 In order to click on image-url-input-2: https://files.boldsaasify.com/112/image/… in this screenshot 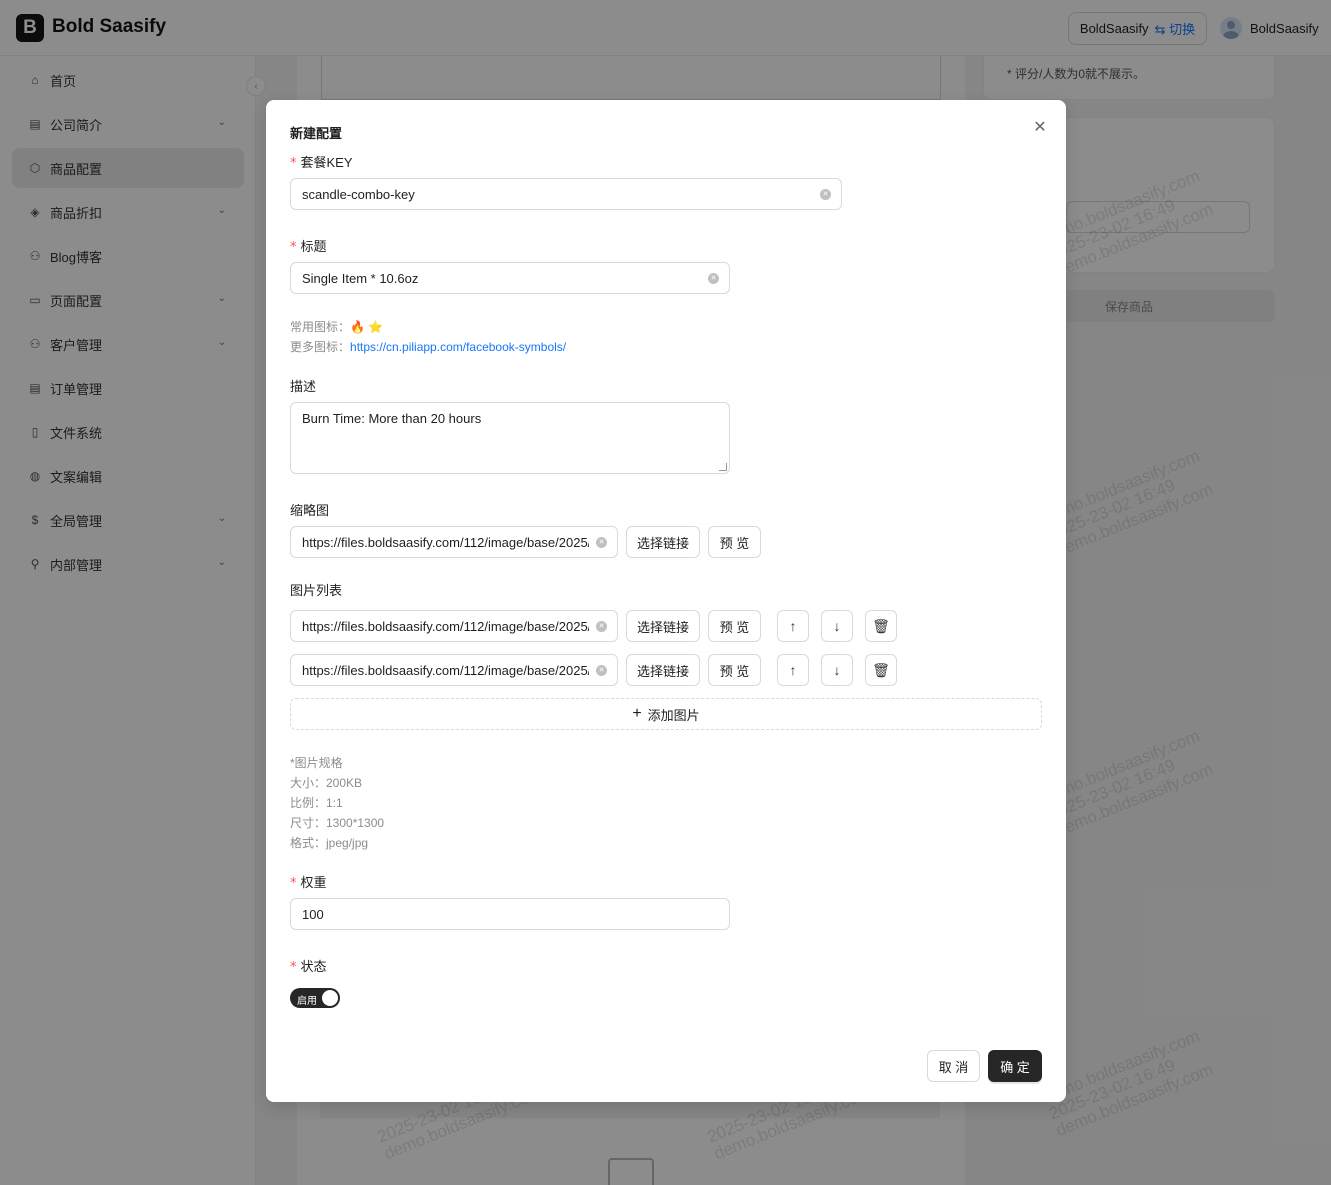, I will do `click(454, 670)`.